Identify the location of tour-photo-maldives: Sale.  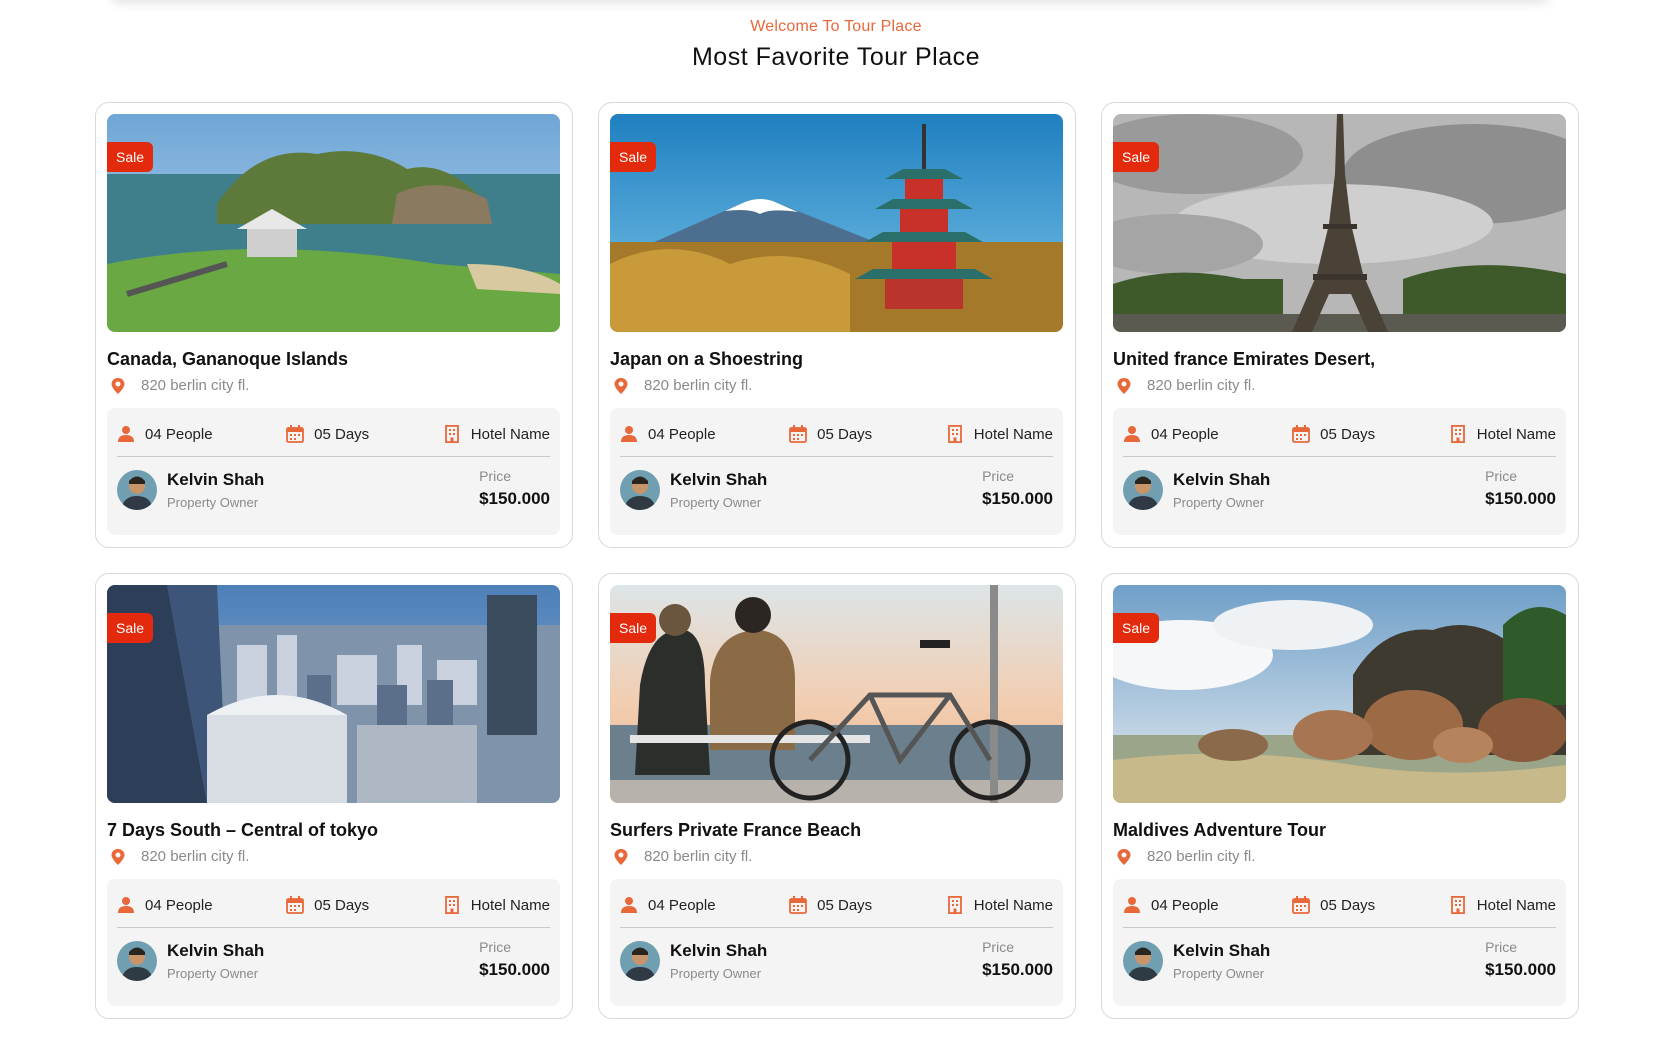
(1339, 694).